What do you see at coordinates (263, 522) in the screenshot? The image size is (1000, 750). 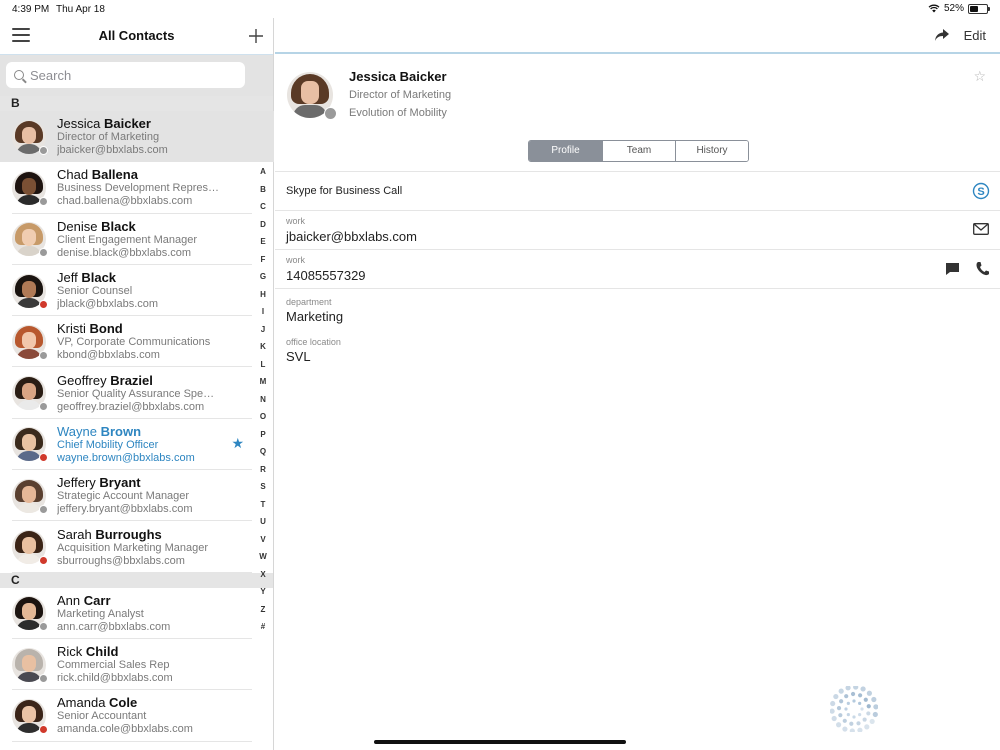 I see `index-letter: U` at bounding box center [263, 522].